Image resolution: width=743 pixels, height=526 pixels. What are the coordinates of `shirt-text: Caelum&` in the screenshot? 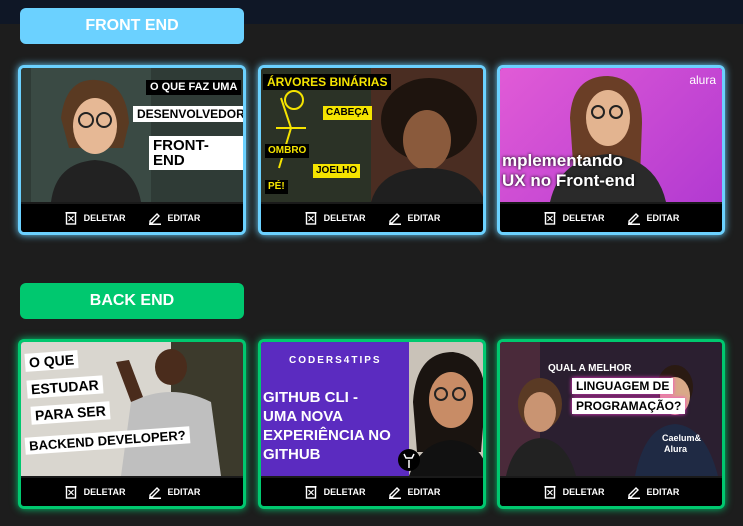 It's located at (682, 438).